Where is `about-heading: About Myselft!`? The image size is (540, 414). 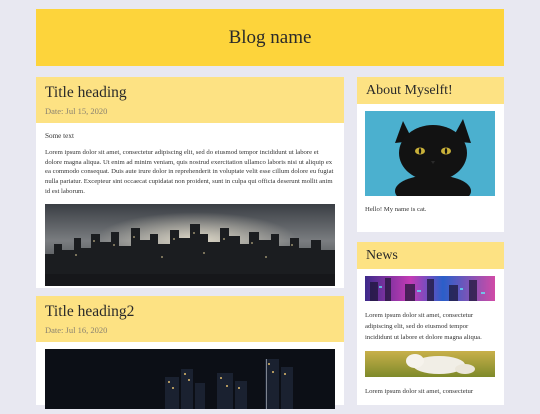
about-heading: About Myselft! is located at coordinates (430, 90).